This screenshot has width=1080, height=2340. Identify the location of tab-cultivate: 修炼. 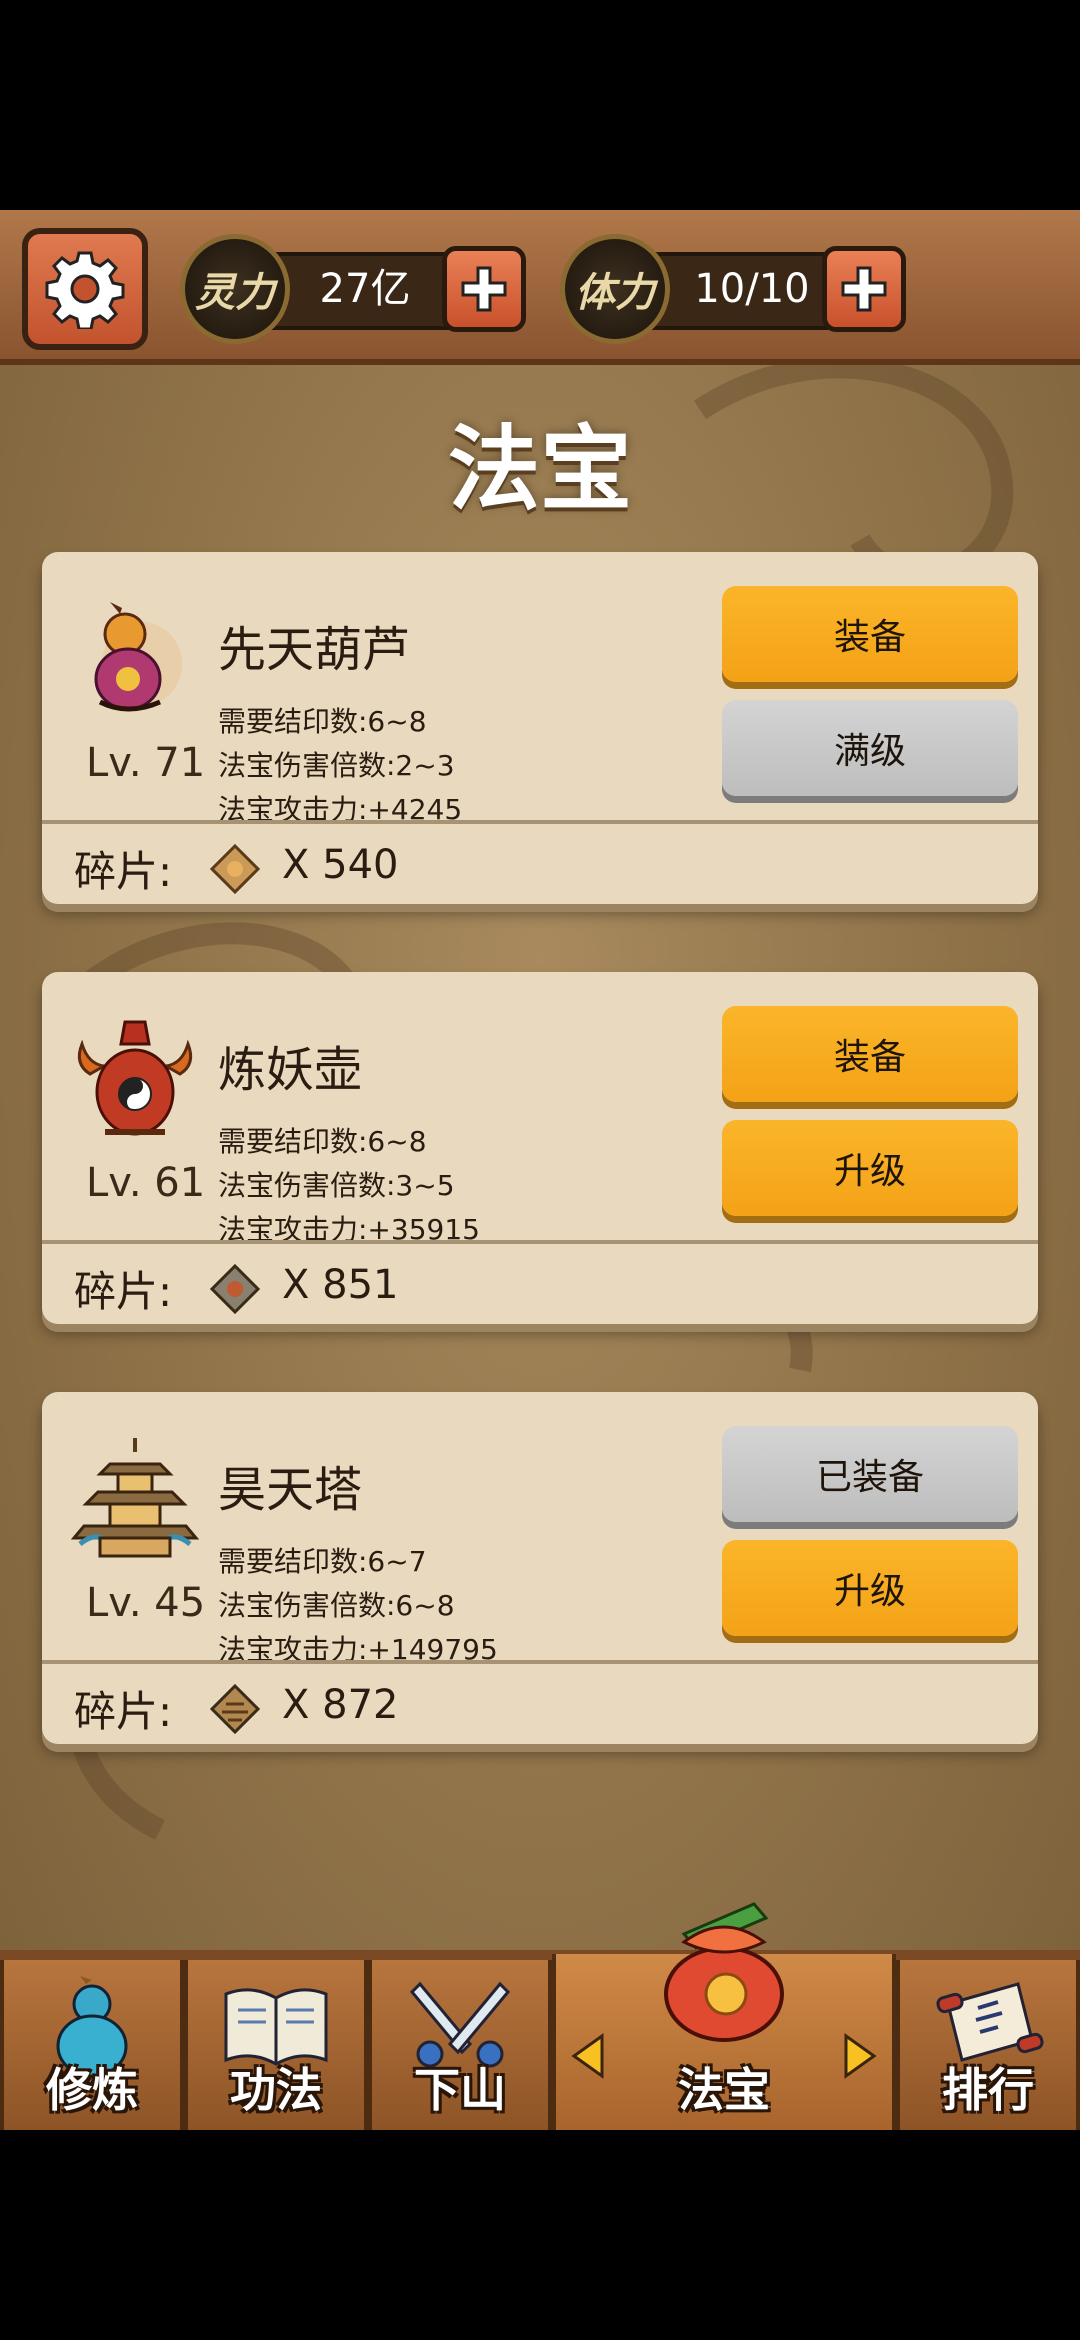
(92, 2045).